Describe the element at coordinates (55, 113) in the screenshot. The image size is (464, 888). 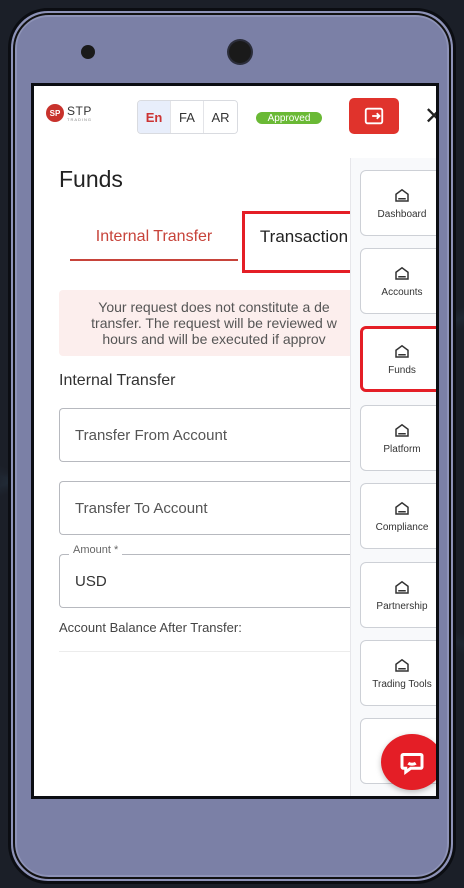
I see `logo-mark-icon: SP` at that location.